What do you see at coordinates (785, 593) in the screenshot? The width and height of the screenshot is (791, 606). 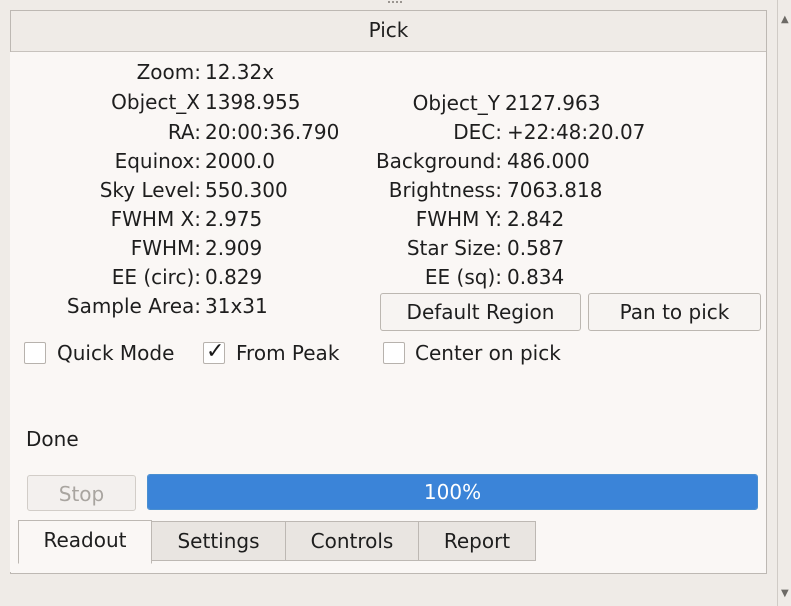 I see `scroll-down-icon: ▼` at bounding box center [785, 593].